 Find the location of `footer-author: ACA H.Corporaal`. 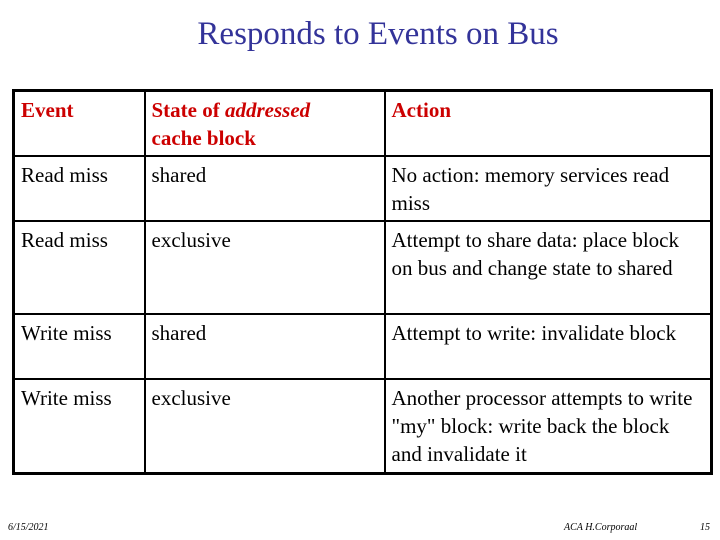

footer-author: ACA H.Corporaal is located at coordinates (601, 527).